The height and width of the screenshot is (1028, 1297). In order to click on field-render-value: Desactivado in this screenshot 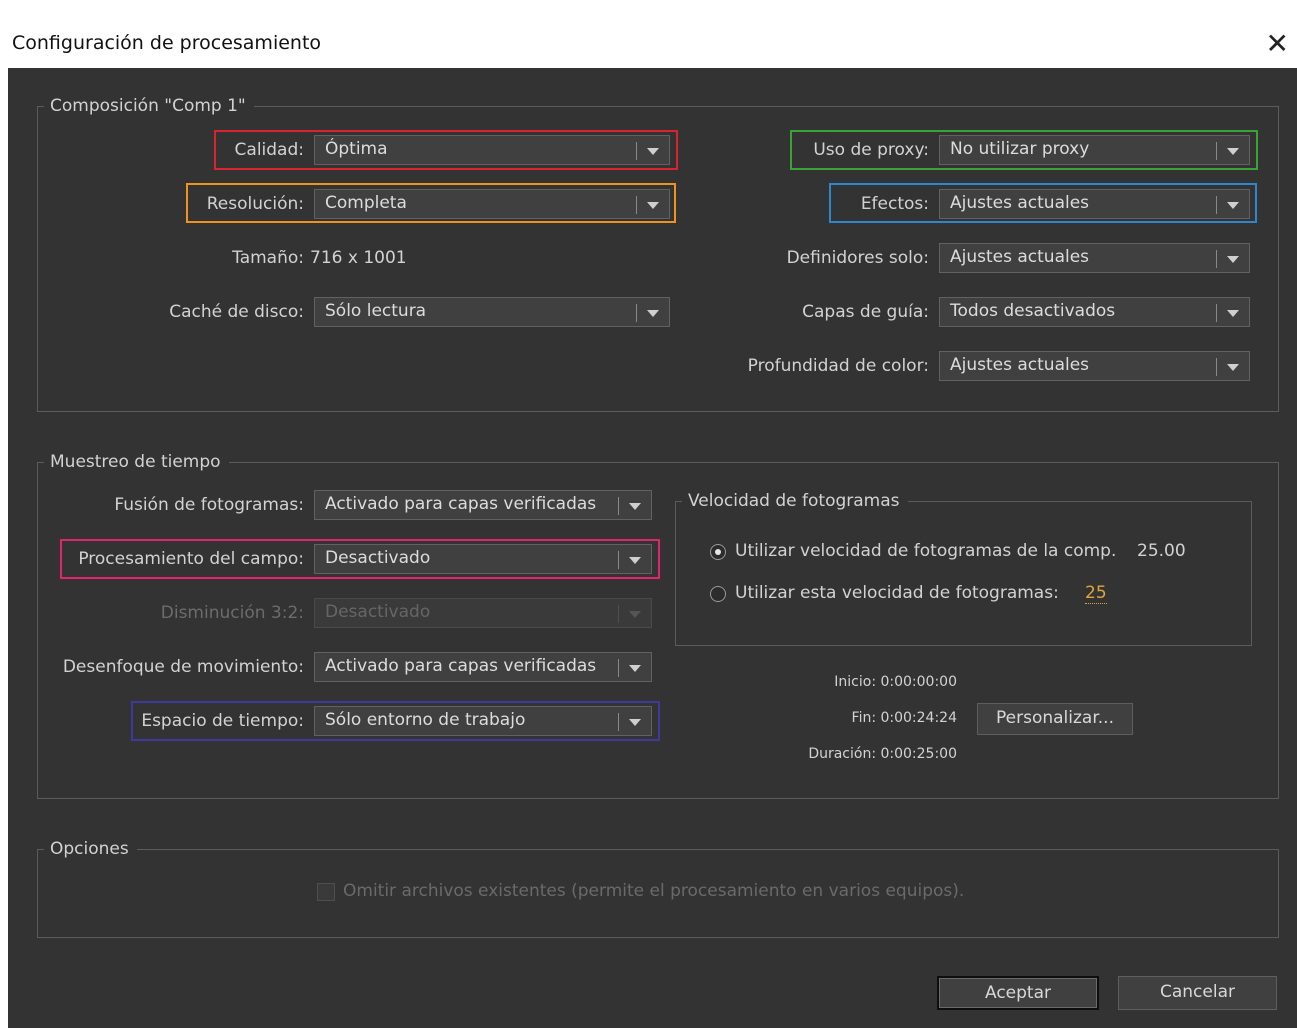, I will do `click(378, 558)`.